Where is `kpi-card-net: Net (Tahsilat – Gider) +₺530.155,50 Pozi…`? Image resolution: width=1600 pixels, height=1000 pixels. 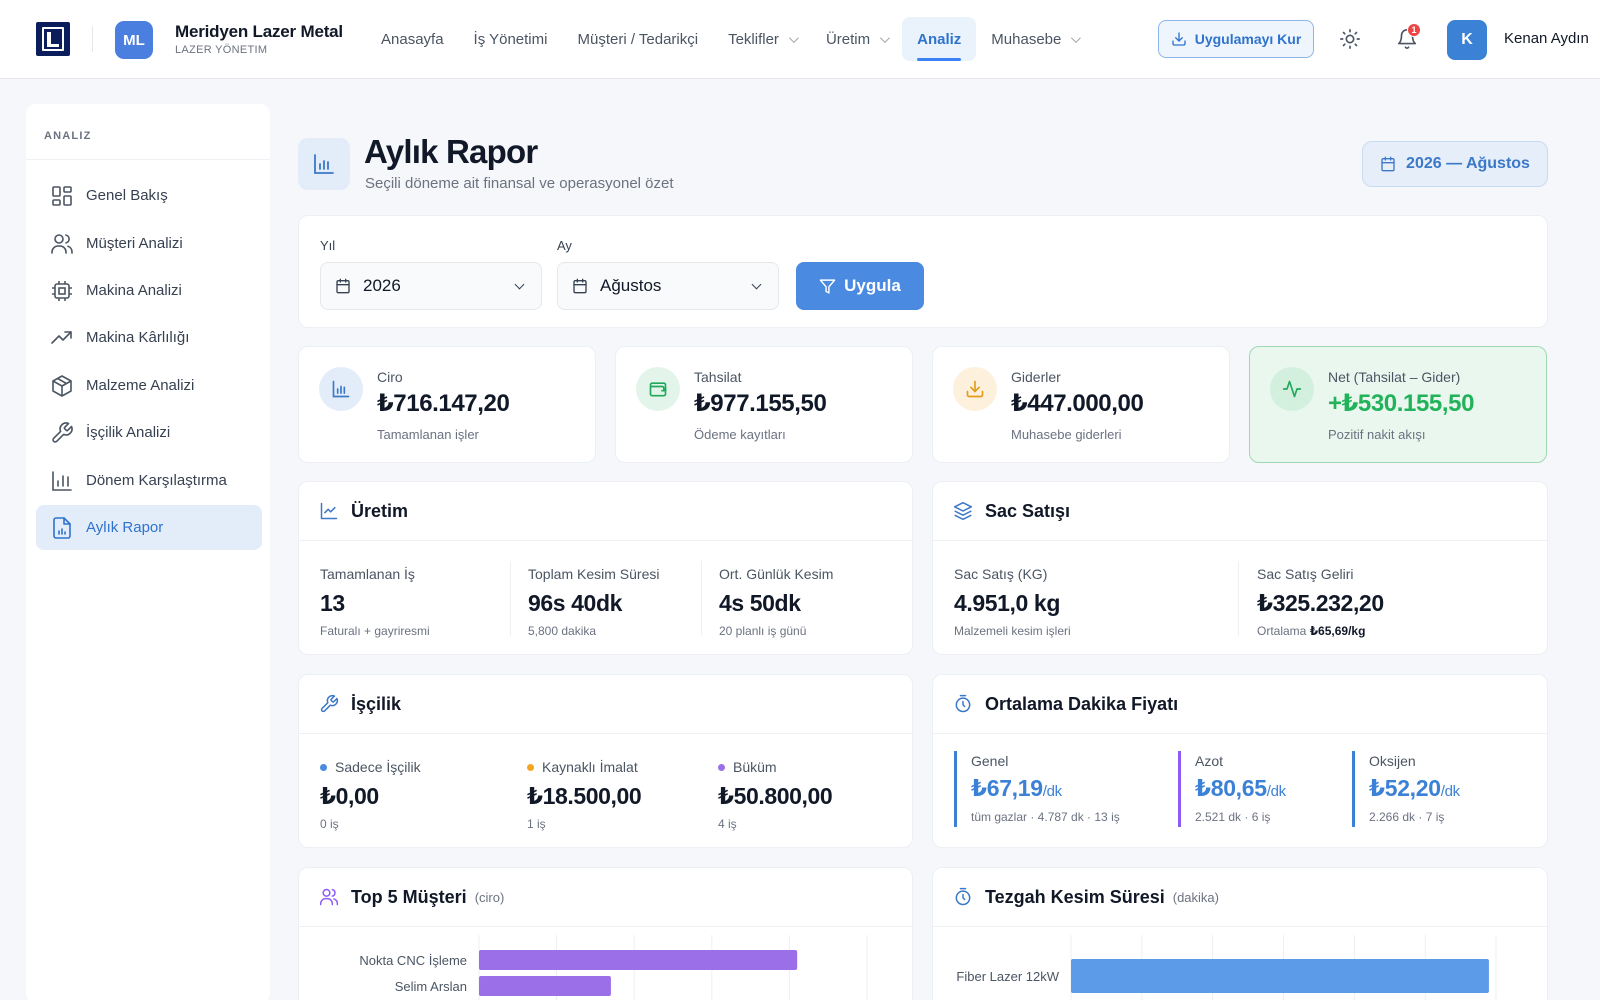 kpi-card-net: Net (Tahsilat – Gider) +₺530.155,50 Pozi… is located at coordinates (1398, 404).